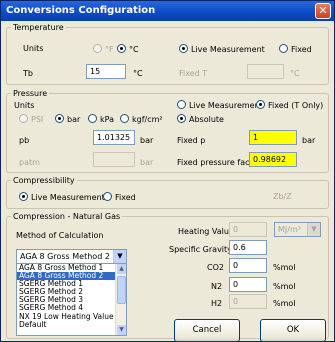  What do you see at coordinates (65, 256) in the screenshot?
I see `method-select-value: AGA 8 Gross Method 2` at bounding box center [65, 256].